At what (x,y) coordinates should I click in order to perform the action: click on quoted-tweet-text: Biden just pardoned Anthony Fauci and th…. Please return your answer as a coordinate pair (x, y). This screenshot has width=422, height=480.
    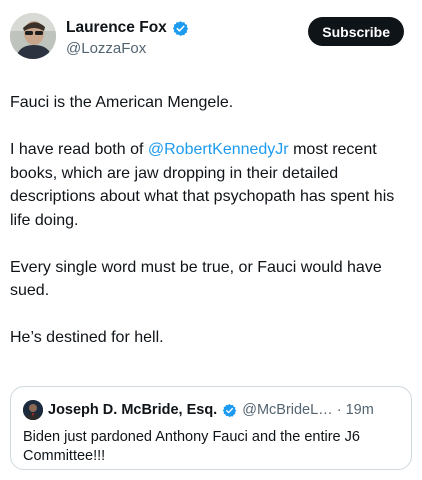
    Looking at the image, I should click on (191, 446).